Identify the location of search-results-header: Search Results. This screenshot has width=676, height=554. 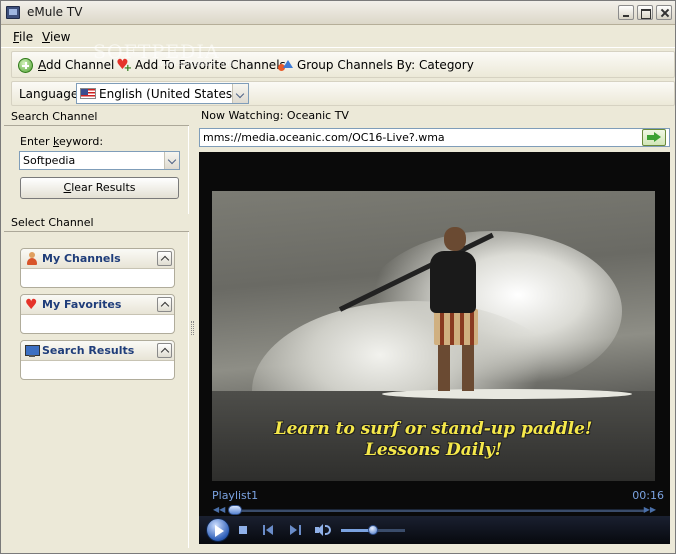
(97, 351).